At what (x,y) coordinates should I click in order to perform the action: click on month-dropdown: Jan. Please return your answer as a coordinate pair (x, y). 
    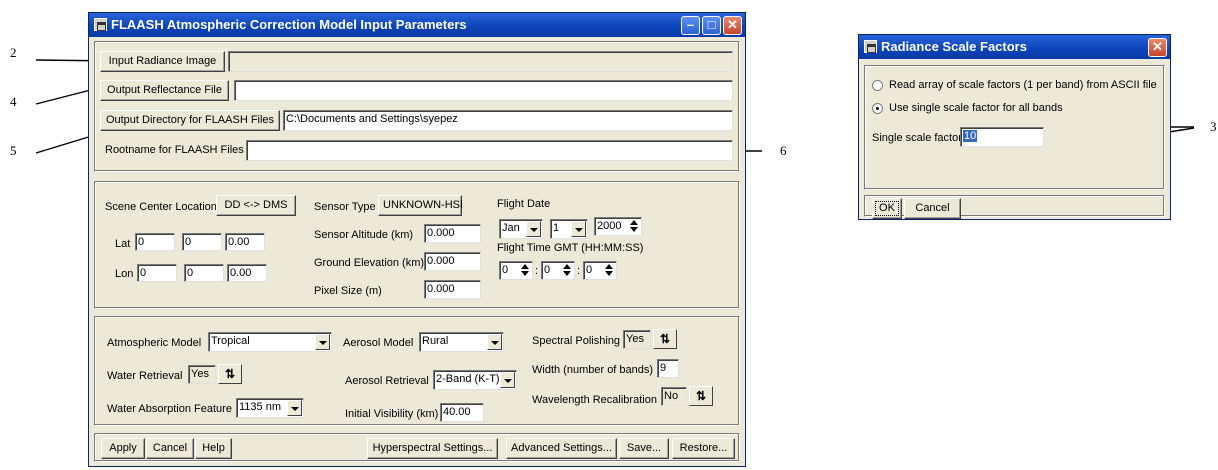
    Looking at the image, I should click on (521, 229).